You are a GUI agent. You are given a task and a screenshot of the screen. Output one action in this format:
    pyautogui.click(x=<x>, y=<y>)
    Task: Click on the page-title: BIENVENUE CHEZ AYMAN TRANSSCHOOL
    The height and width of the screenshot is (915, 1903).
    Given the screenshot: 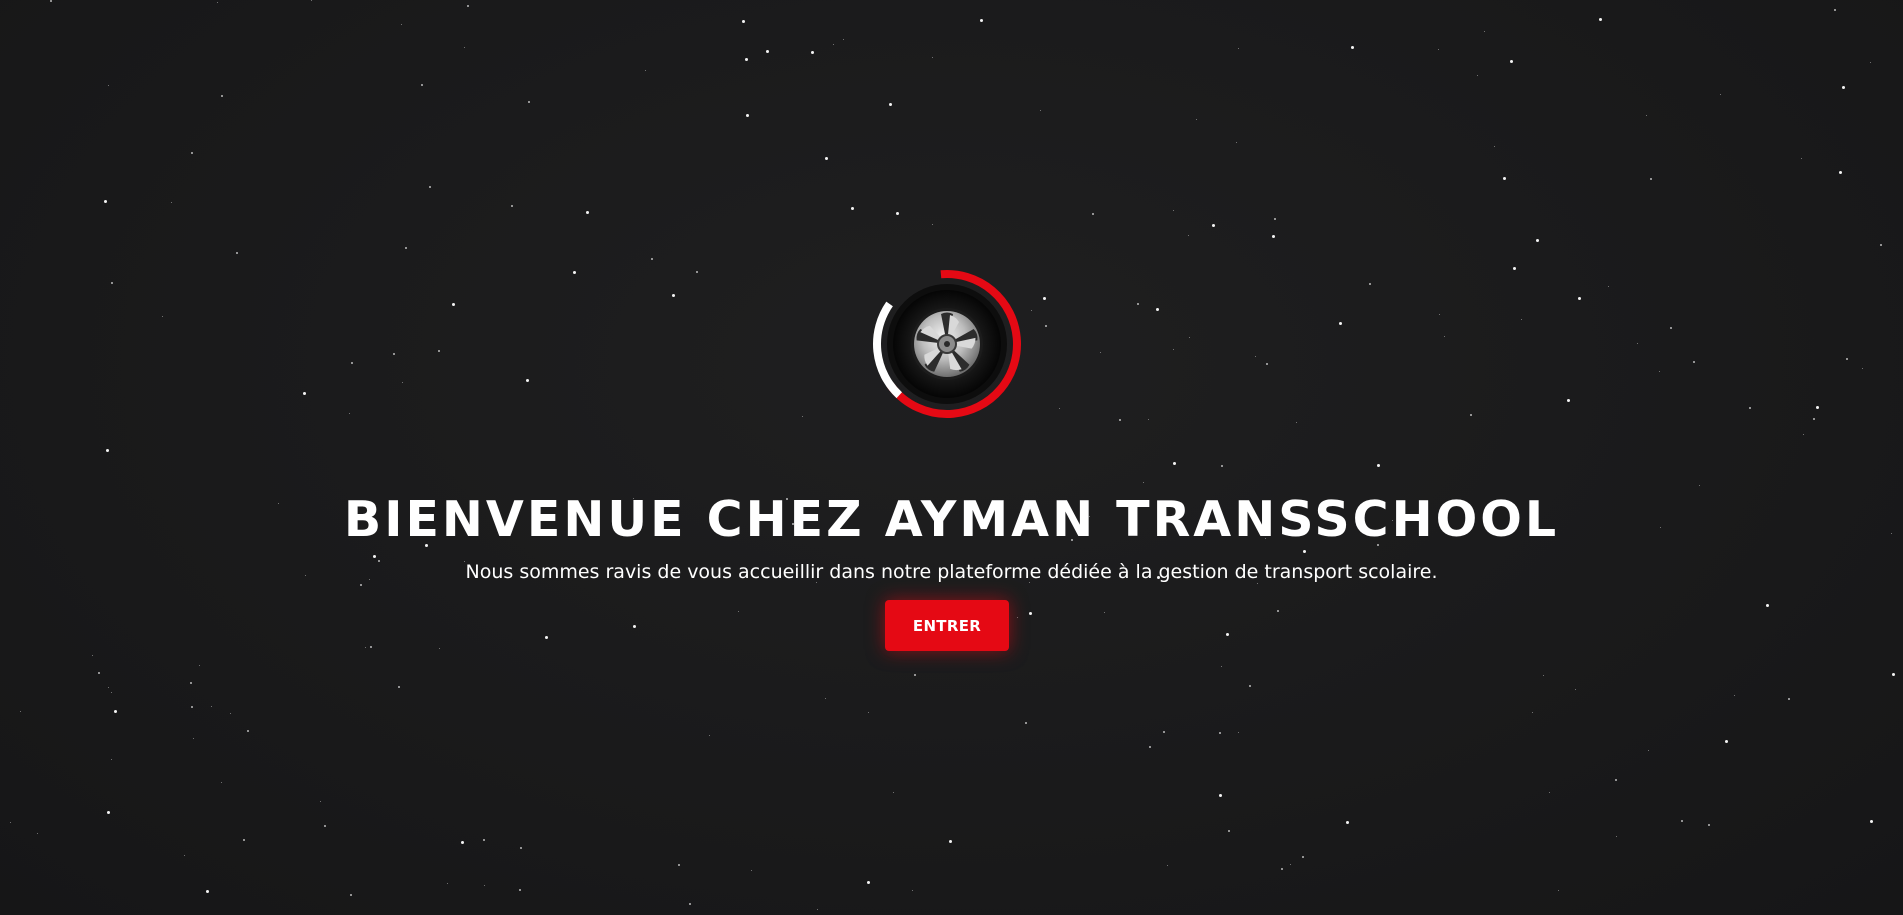 What is the action you would take?
    pyautogui.click(x=951, y=519)
    